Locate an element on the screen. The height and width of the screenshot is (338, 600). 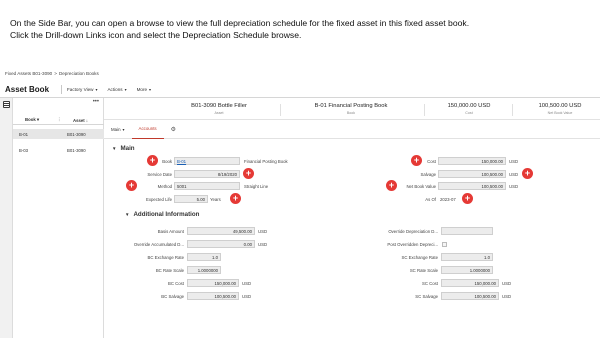
list-header: Book ▾ ⋮ Asset ↓ is located at coordinates (58, 120).